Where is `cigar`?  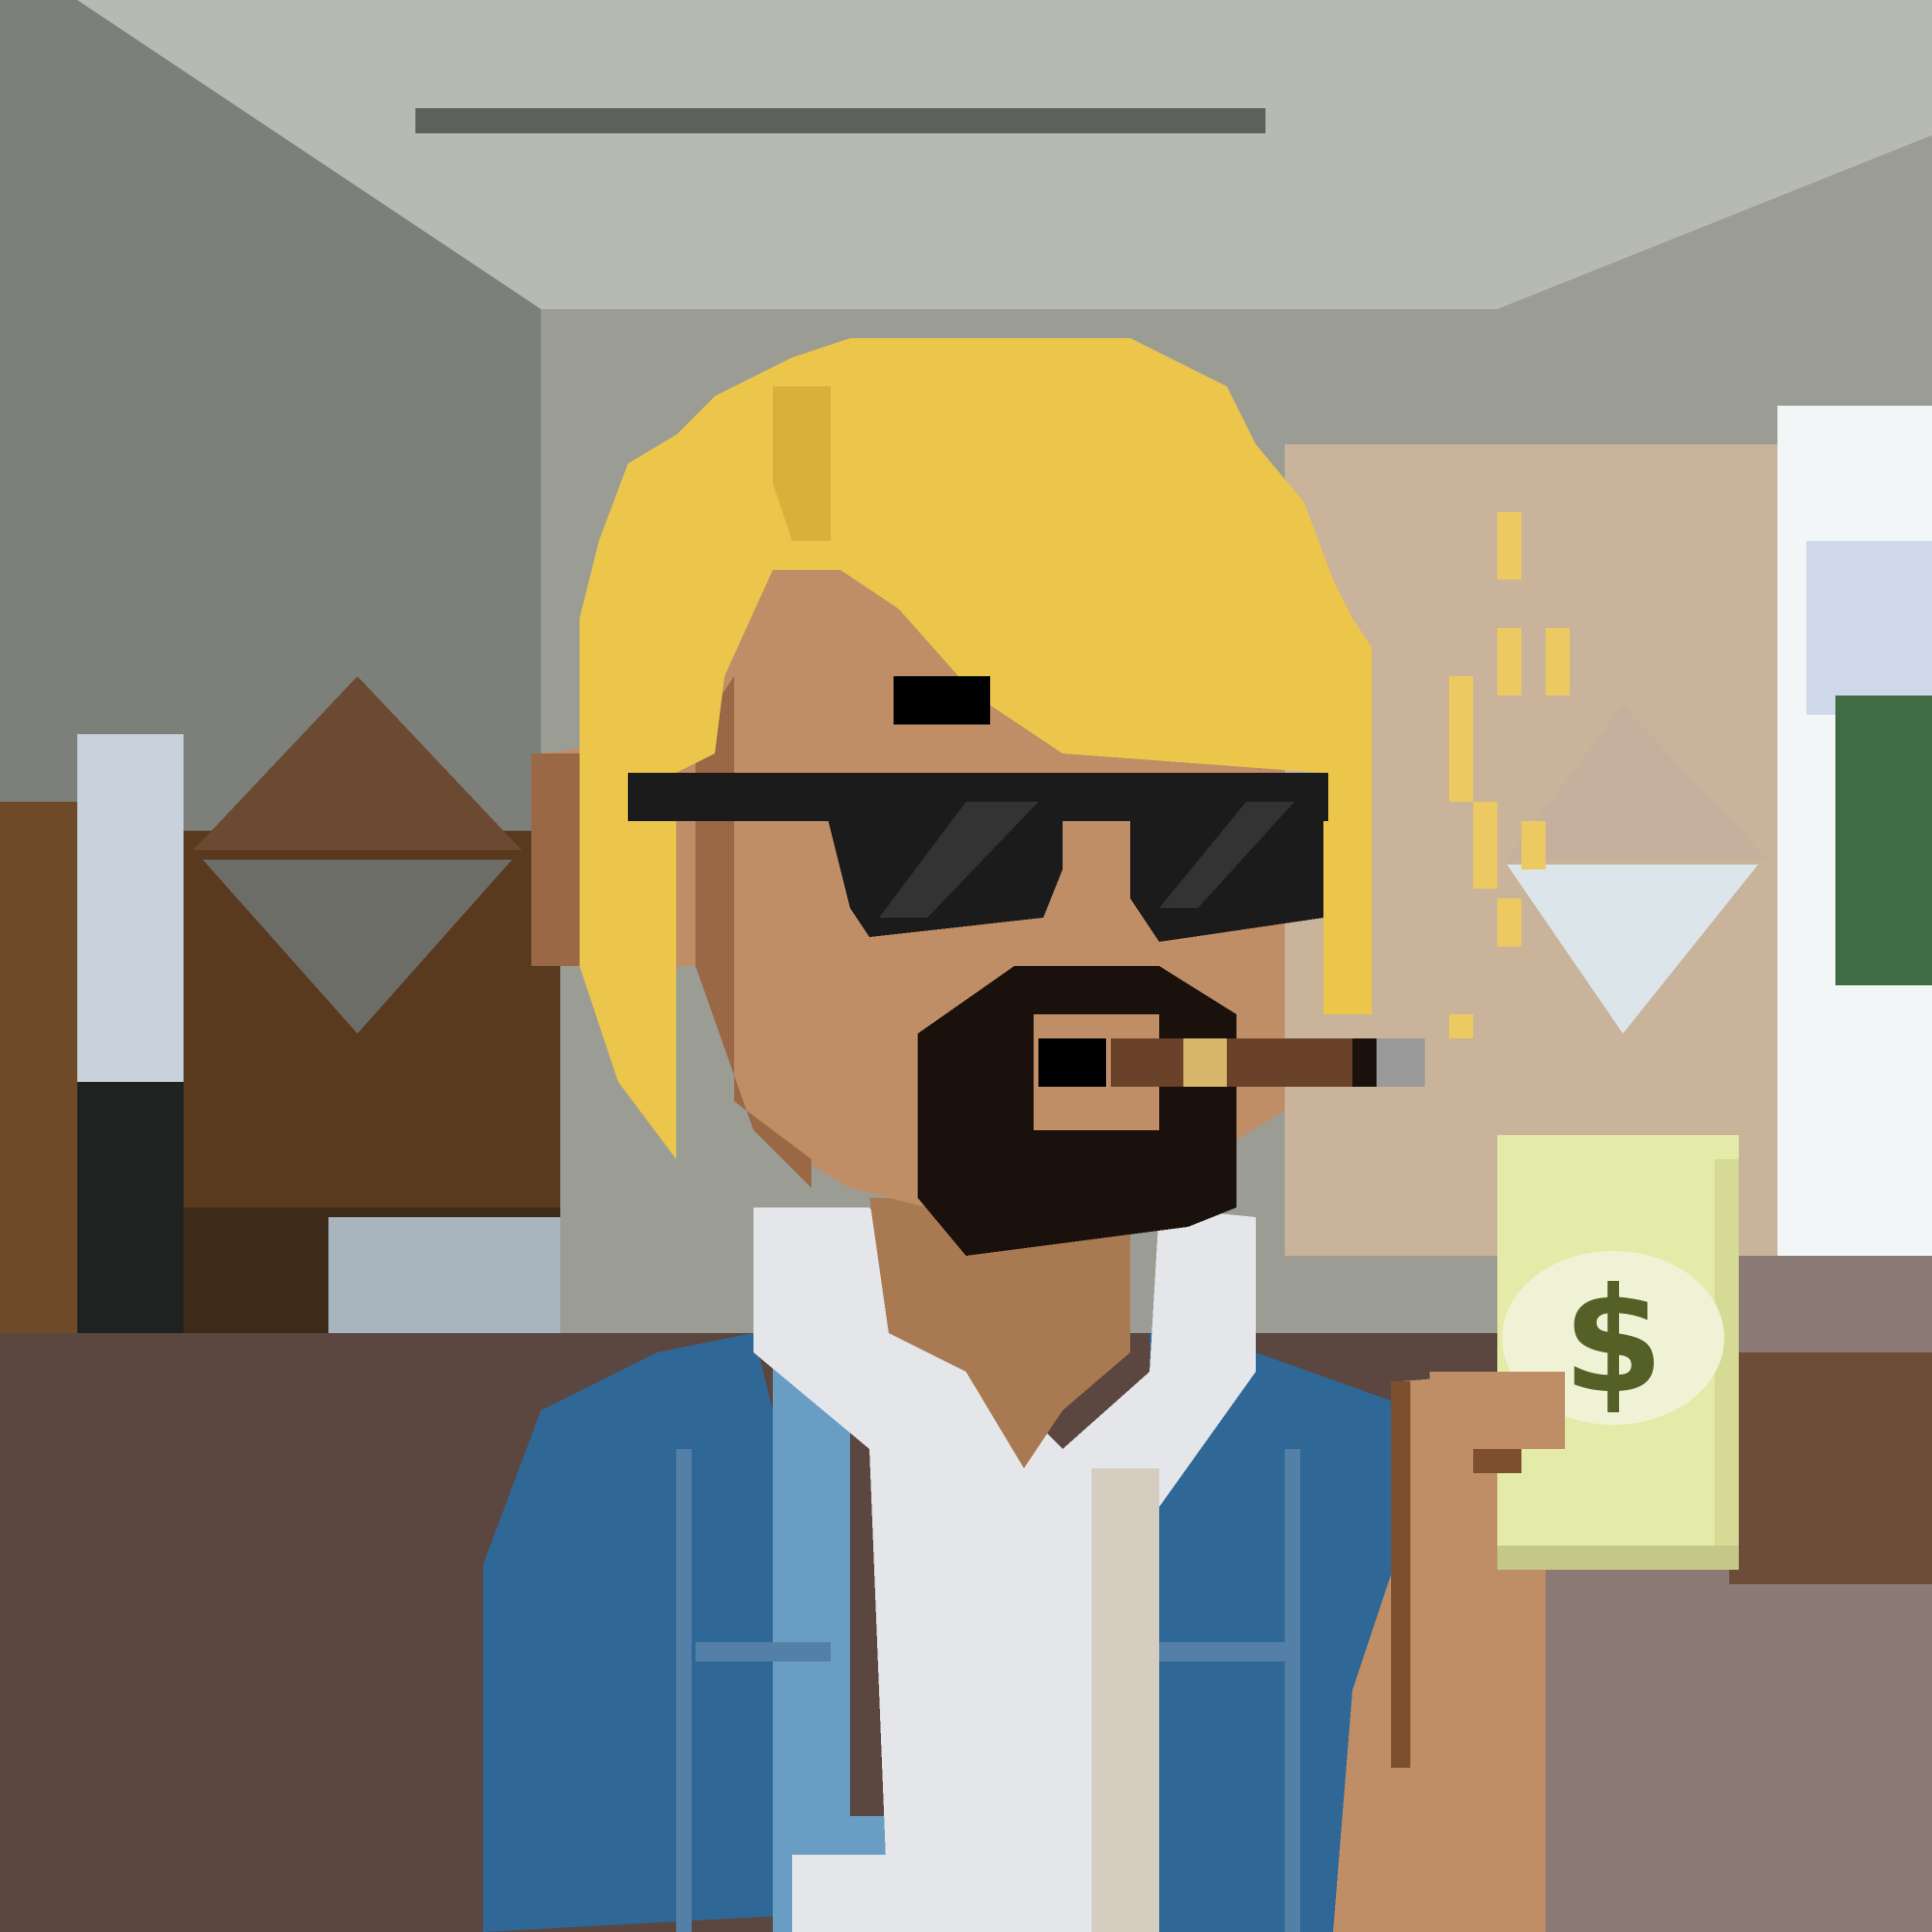
cigar is located at coordinates (1236, 1062).